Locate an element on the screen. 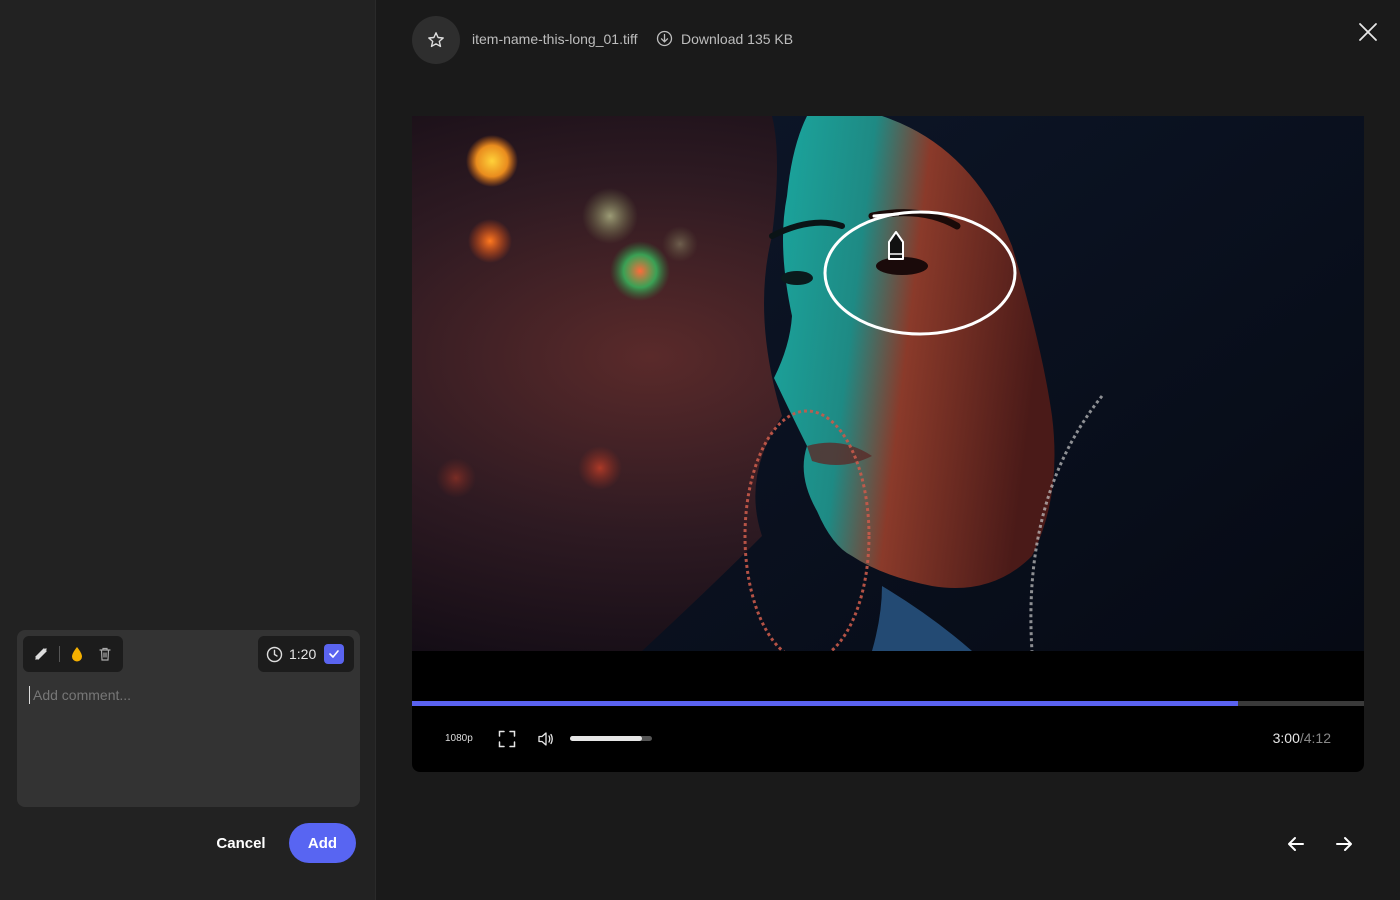  comment-input is located at coordinates (189, 695).